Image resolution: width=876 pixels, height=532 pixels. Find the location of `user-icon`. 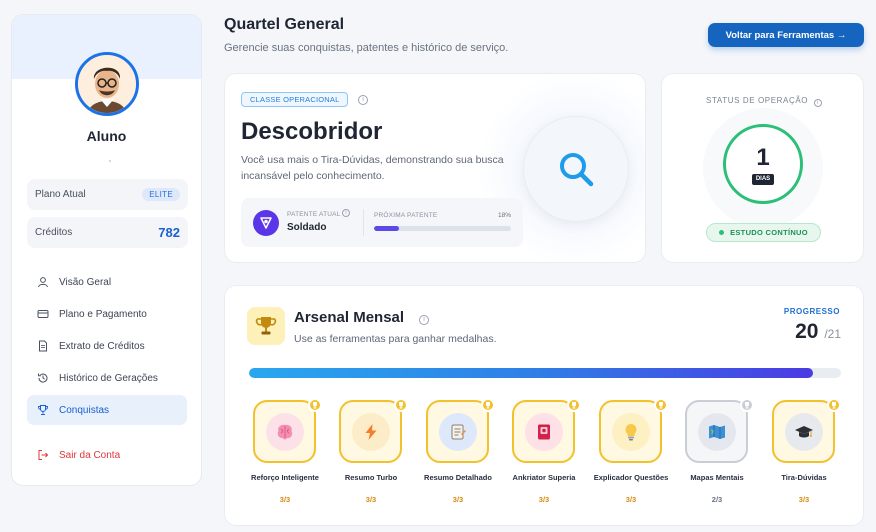

user-icon is located at coordinates (43, 282).